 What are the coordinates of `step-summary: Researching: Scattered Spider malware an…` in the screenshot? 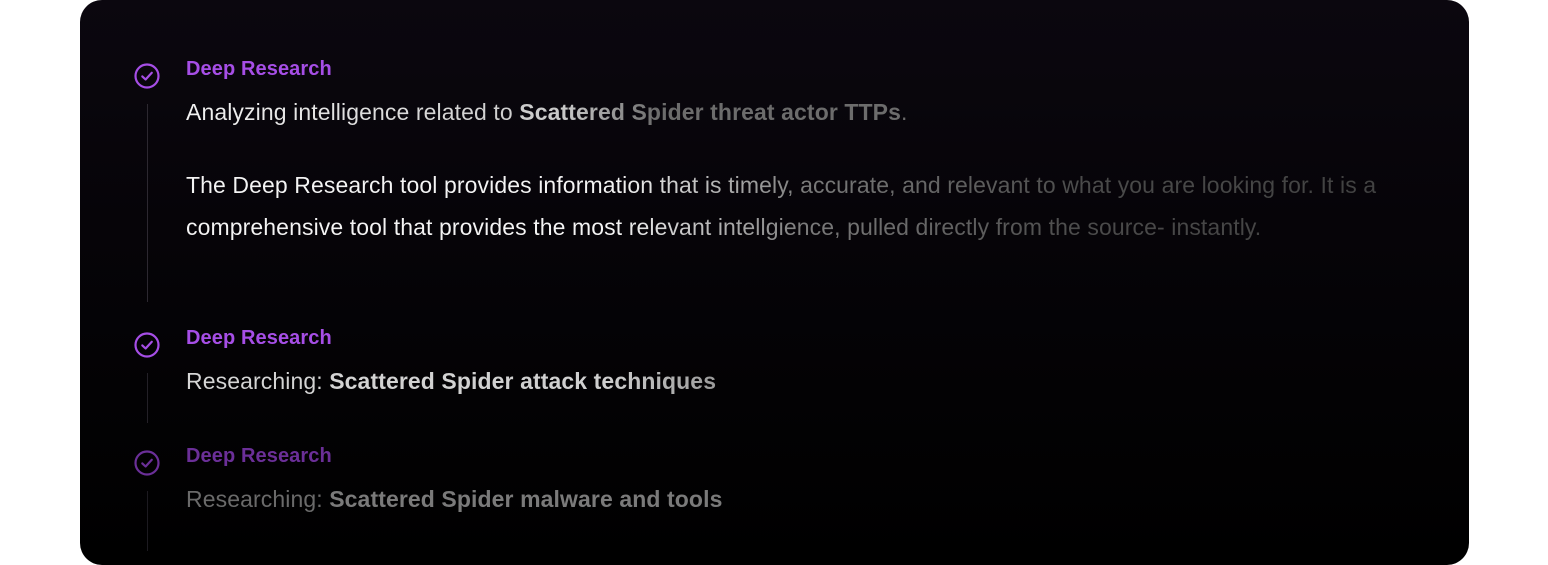 It's located at (454, 499).